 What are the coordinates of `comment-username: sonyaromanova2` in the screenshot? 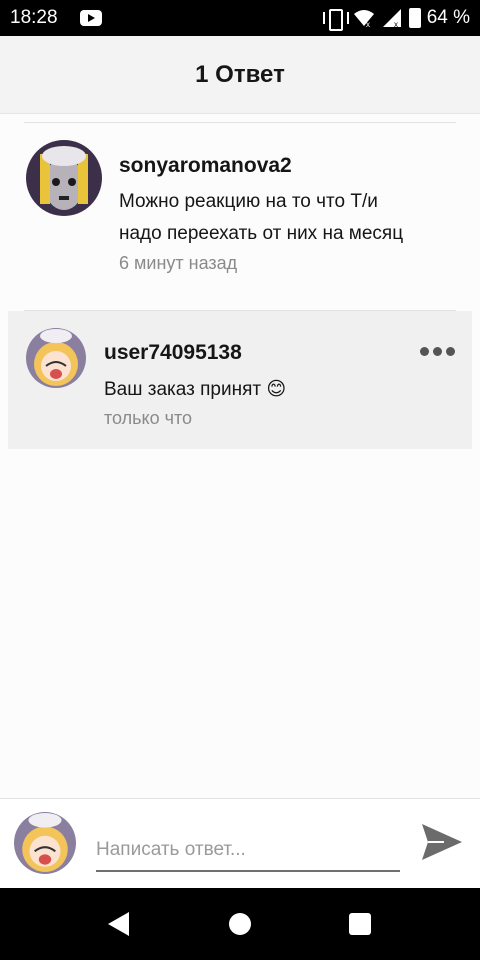 It's located at (205, 166).